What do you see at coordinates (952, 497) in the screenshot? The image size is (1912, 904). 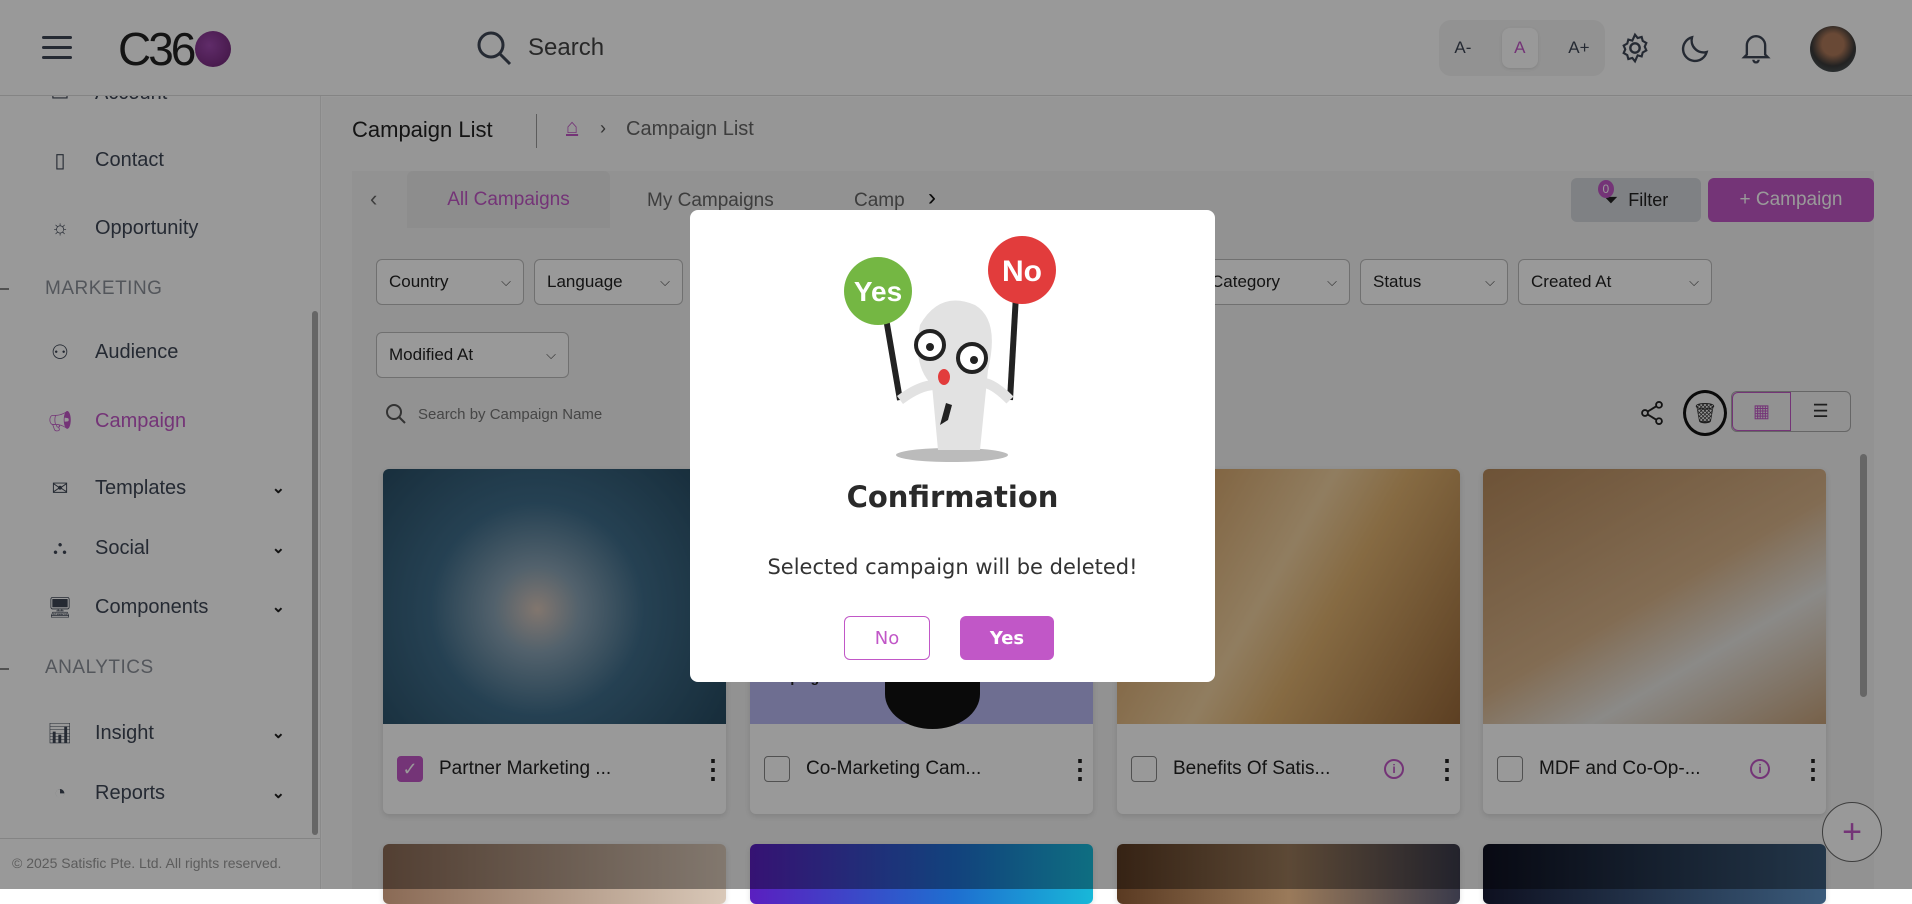 I see `dialog-title: Confirmation` at bounding box center [952, 497].